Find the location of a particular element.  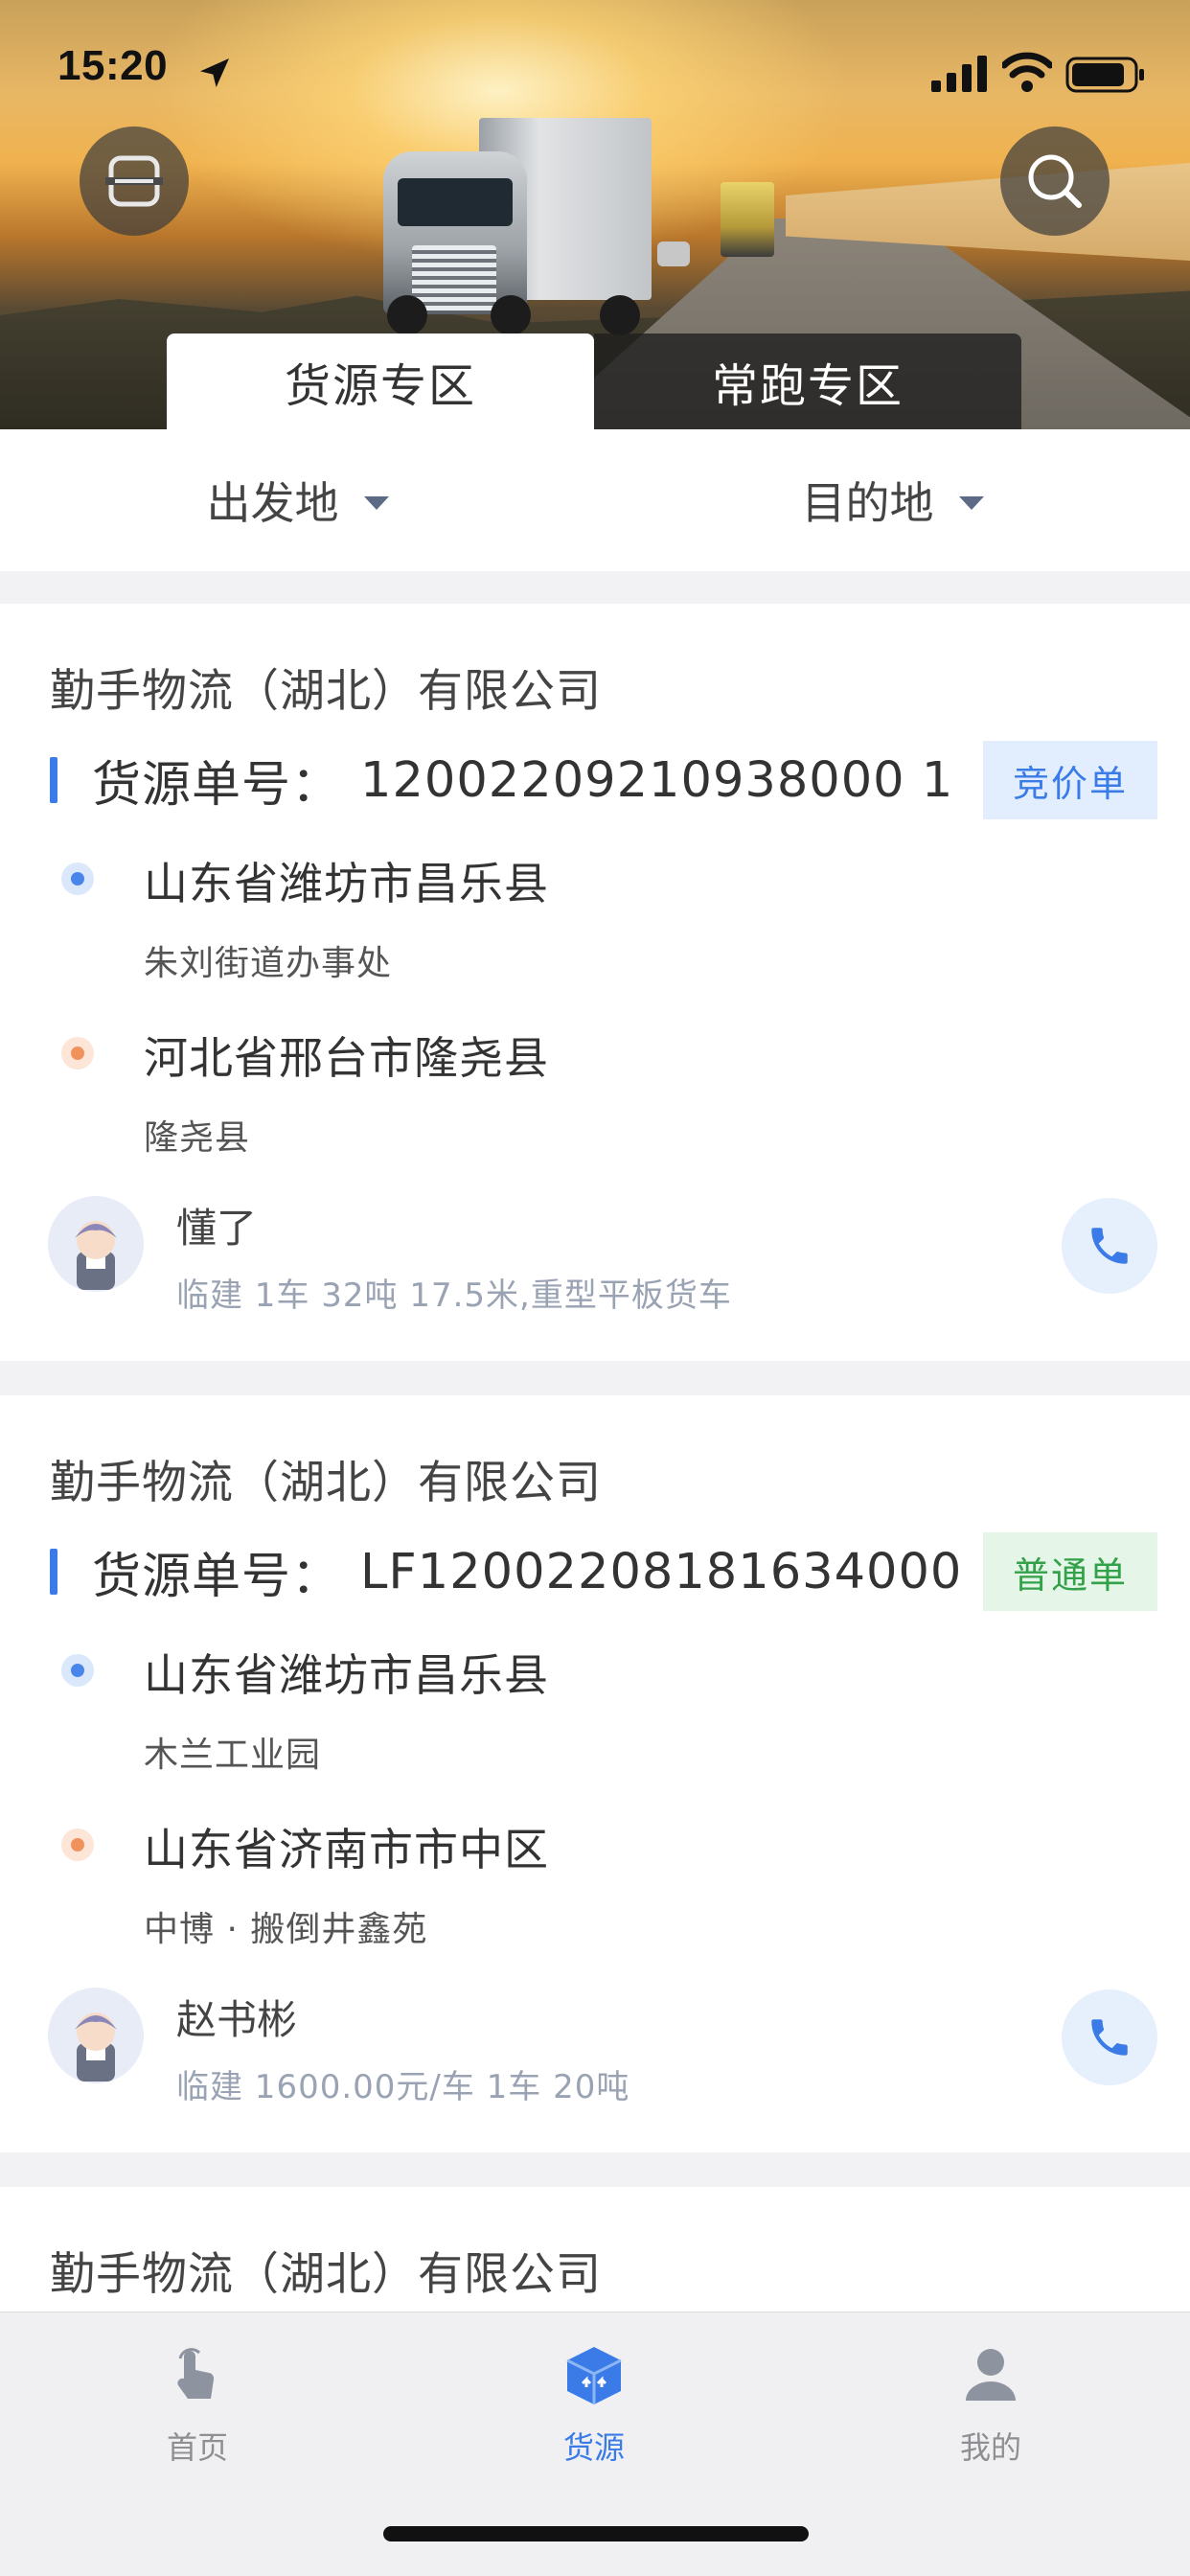

destination-address: 河北省邢台市隆尧县 is located at coordinates (347, 1058).